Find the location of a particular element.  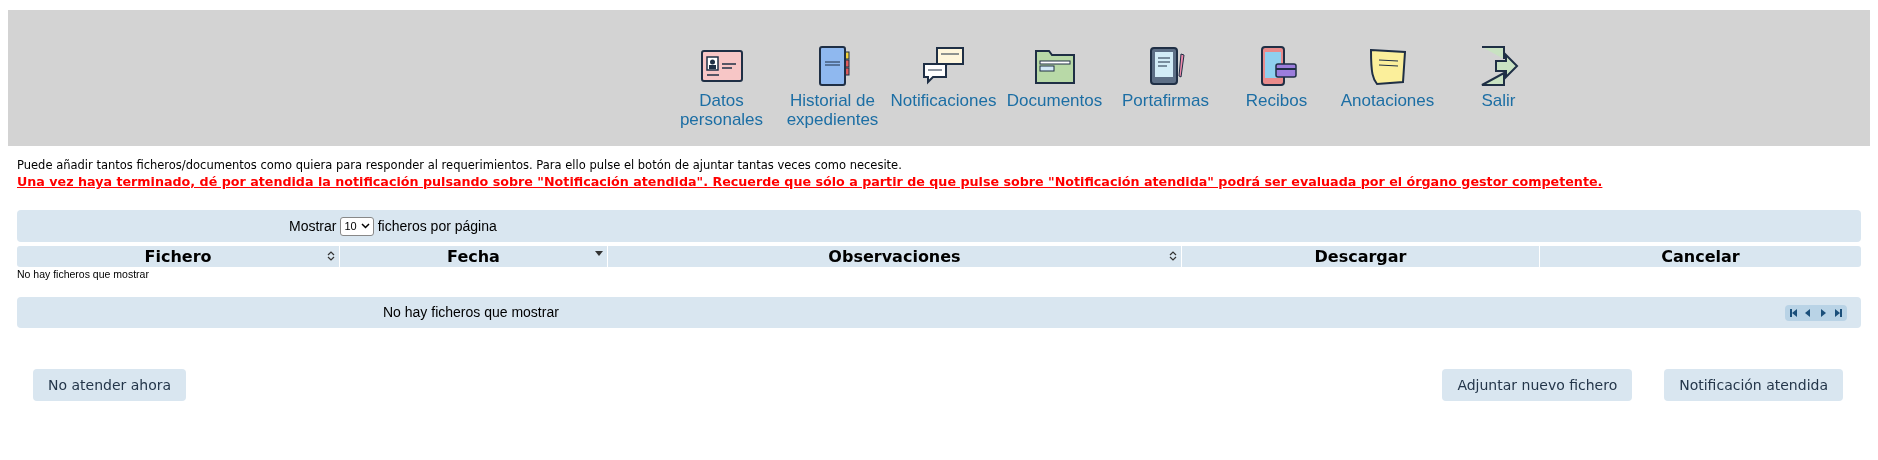

first-page-icon is located at coordinates (1793, 312).